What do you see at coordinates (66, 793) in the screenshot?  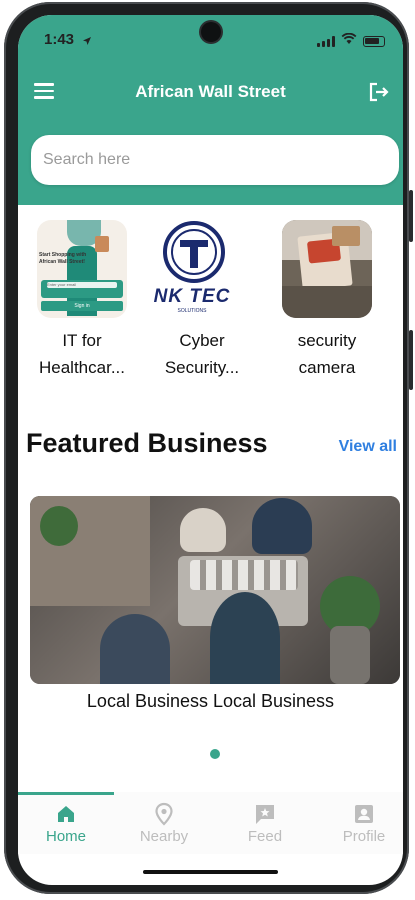 I see `active-tab-indicator` at bounding box center [66, 793].